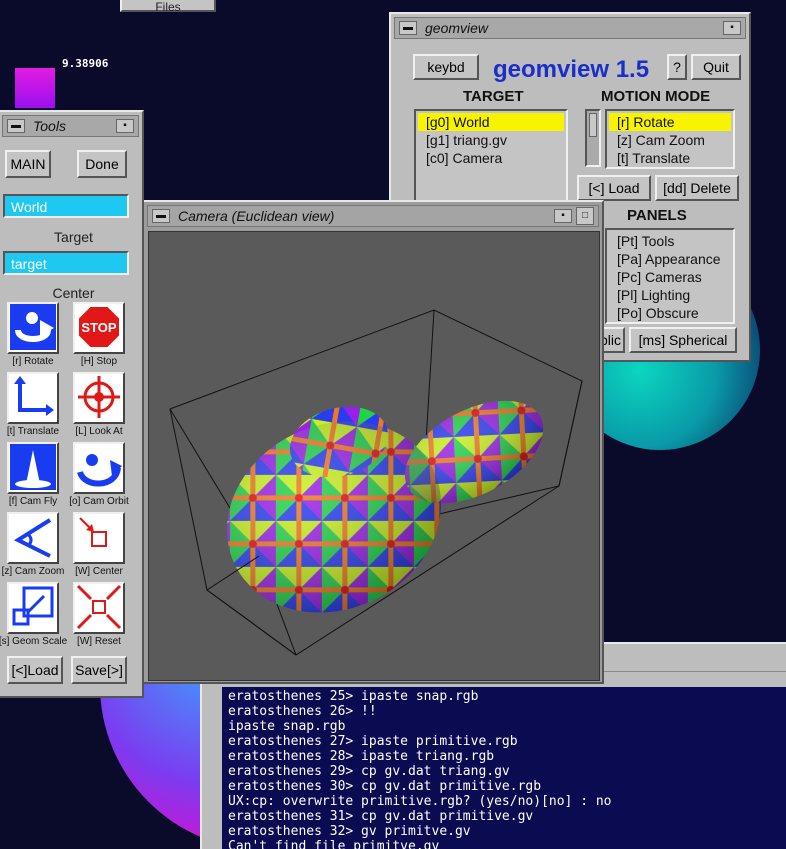 Image resolution: width=786 pixels, height=849 pixels. What do you see at coordinates (670, 313) in the screenshot?
I see `panel-item-obscure: [Po] Obscure` at bounding box center [670, 313].